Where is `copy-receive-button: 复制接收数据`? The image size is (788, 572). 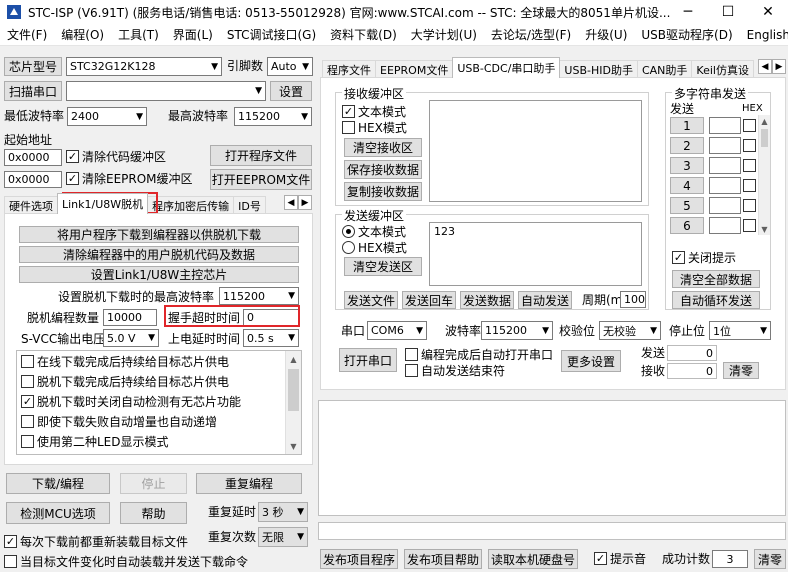
copy-receive-button: 复制接收数据 is located at coordinates (383, 191).